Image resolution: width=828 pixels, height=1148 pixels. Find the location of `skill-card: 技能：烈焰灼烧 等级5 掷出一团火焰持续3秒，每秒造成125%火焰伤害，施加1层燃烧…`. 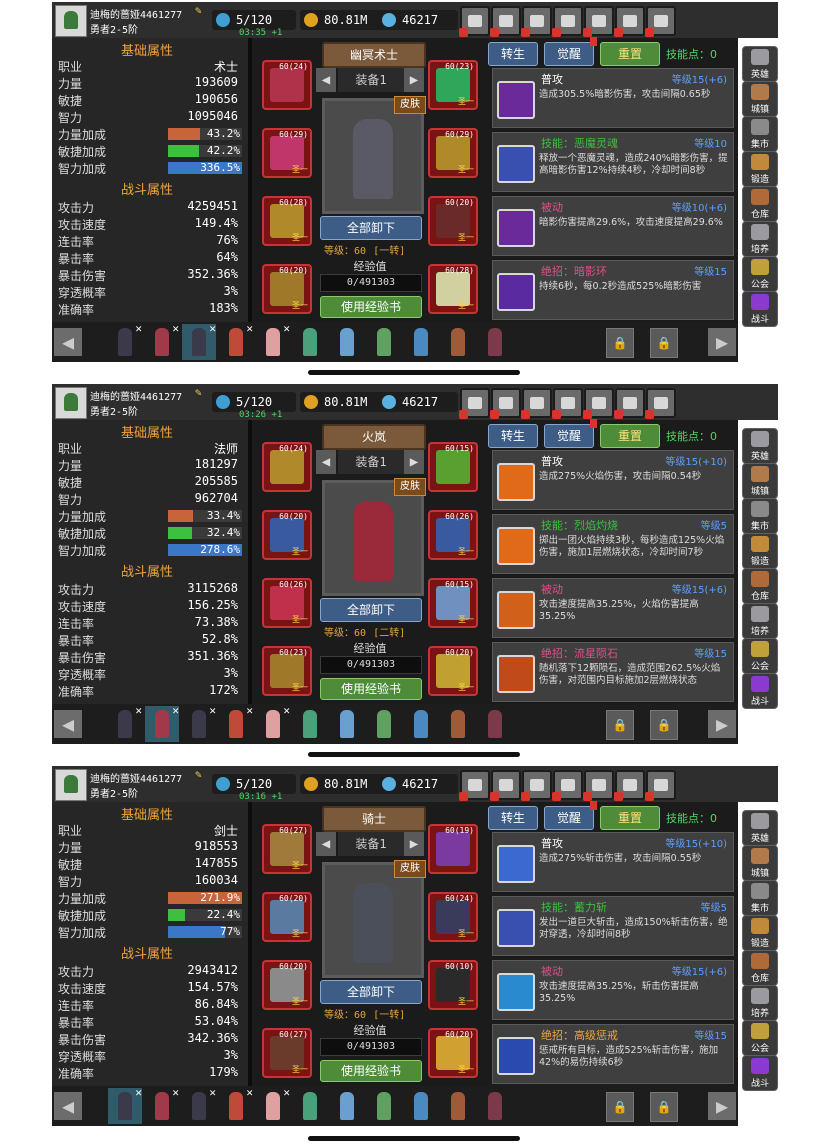

skill-card: 技能：烈焰灼烧 等级5 掷出一团火焰持续3秒，每秒造成125%火焰伤害，施加1层燃烧… is located at coordinates (613, 544).